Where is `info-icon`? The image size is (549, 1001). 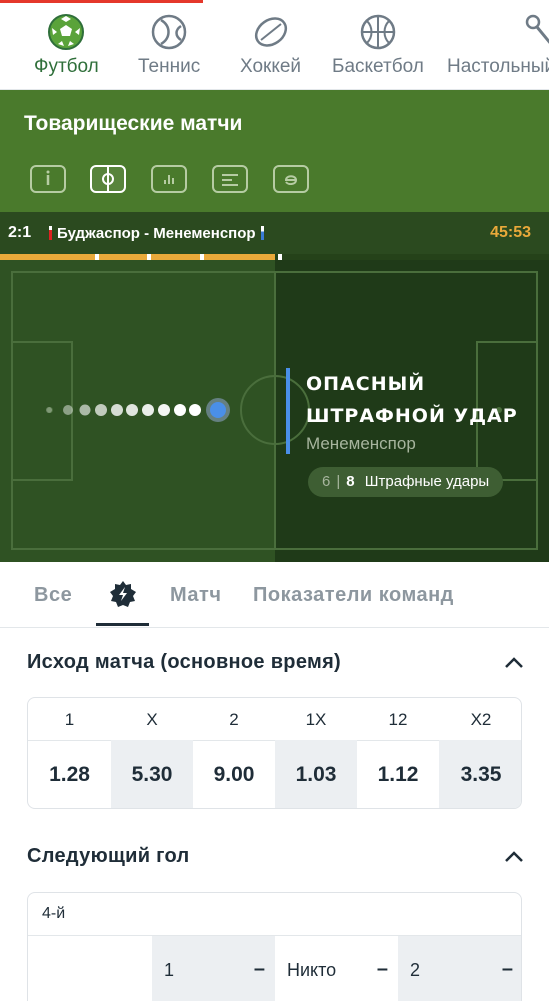
info-icon is located at coordinates (48, 177).